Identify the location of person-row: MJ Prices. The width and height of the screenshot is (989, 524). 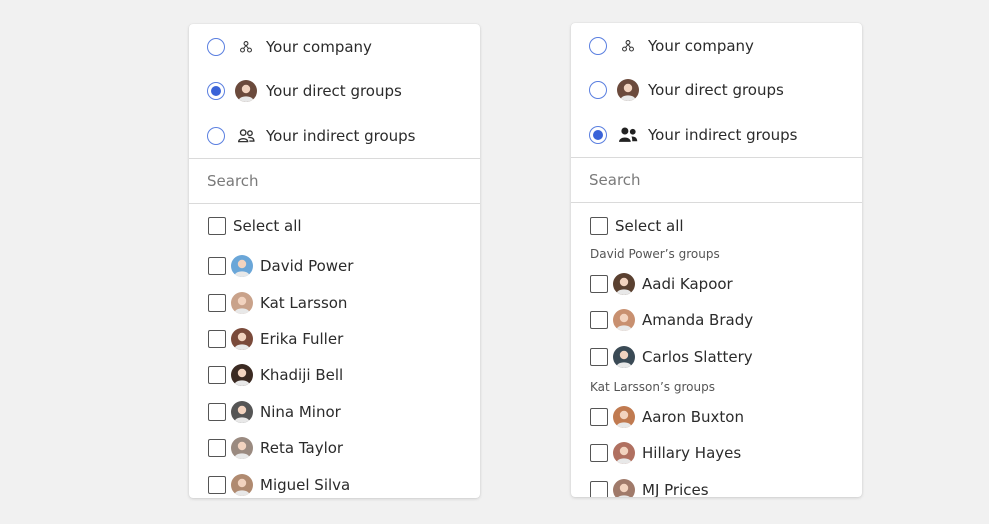
(716, 484).